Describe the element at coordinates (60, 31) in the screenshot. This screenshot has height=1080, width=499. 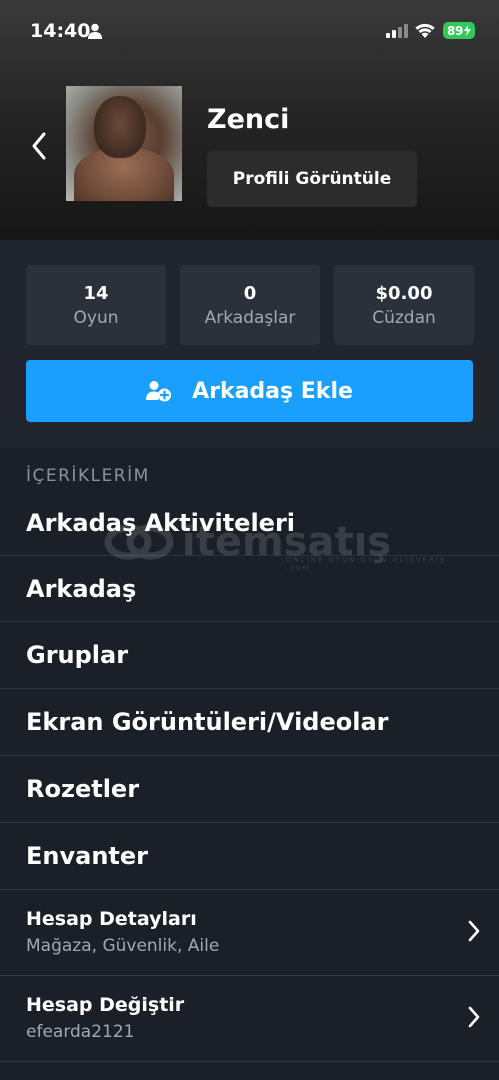
I see `status-time: 14:40` at that location.